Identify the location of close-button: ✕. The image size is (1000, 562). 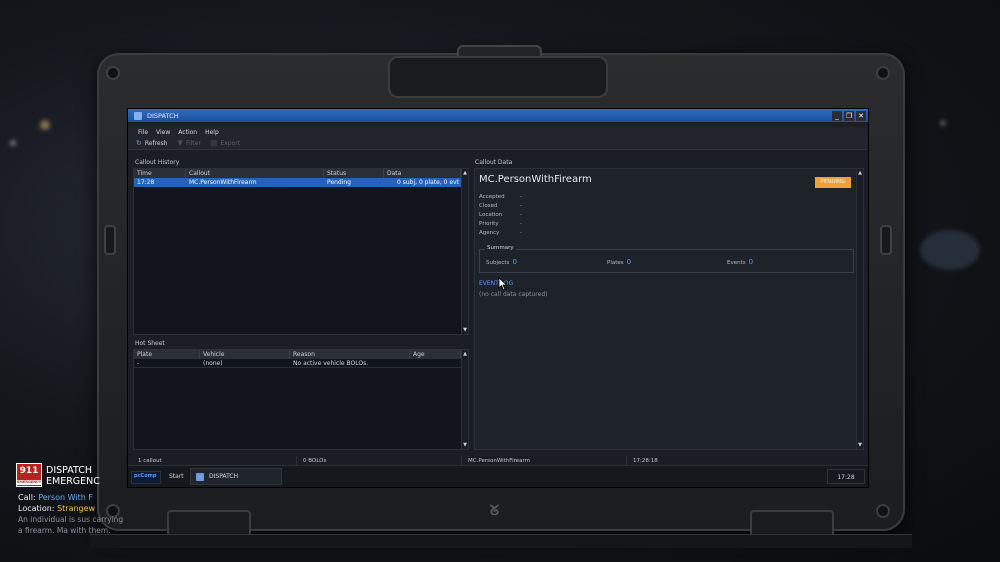
(861, 115).